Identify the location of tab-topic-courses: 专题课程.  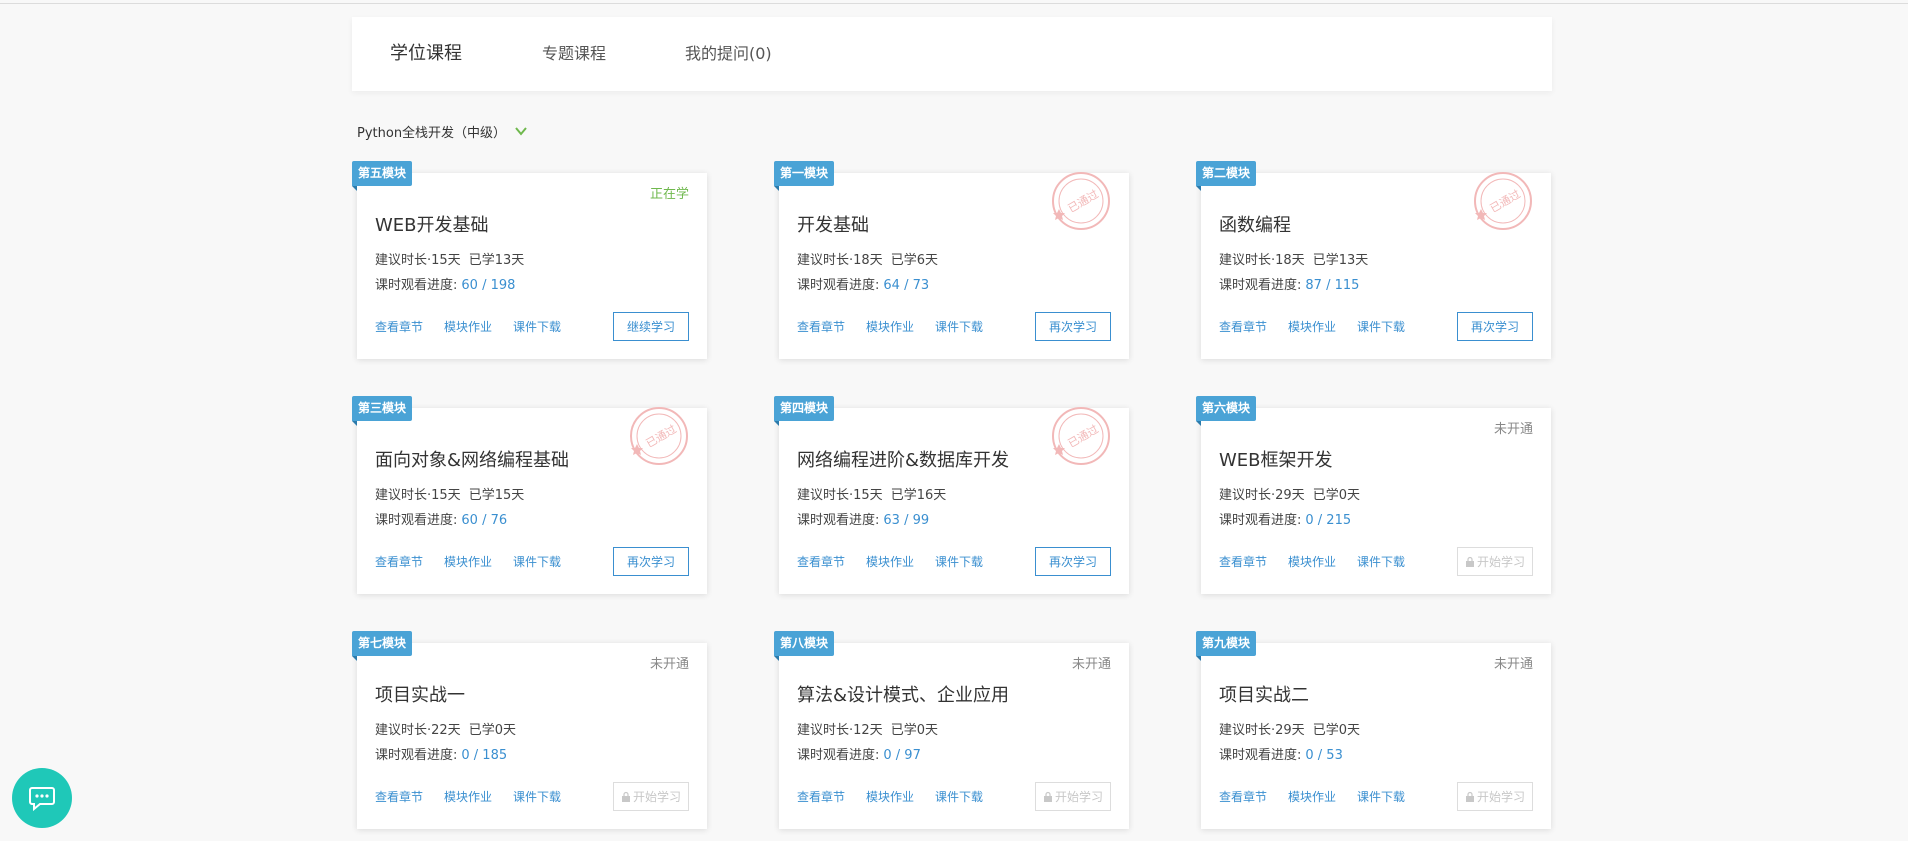
(574, 54).